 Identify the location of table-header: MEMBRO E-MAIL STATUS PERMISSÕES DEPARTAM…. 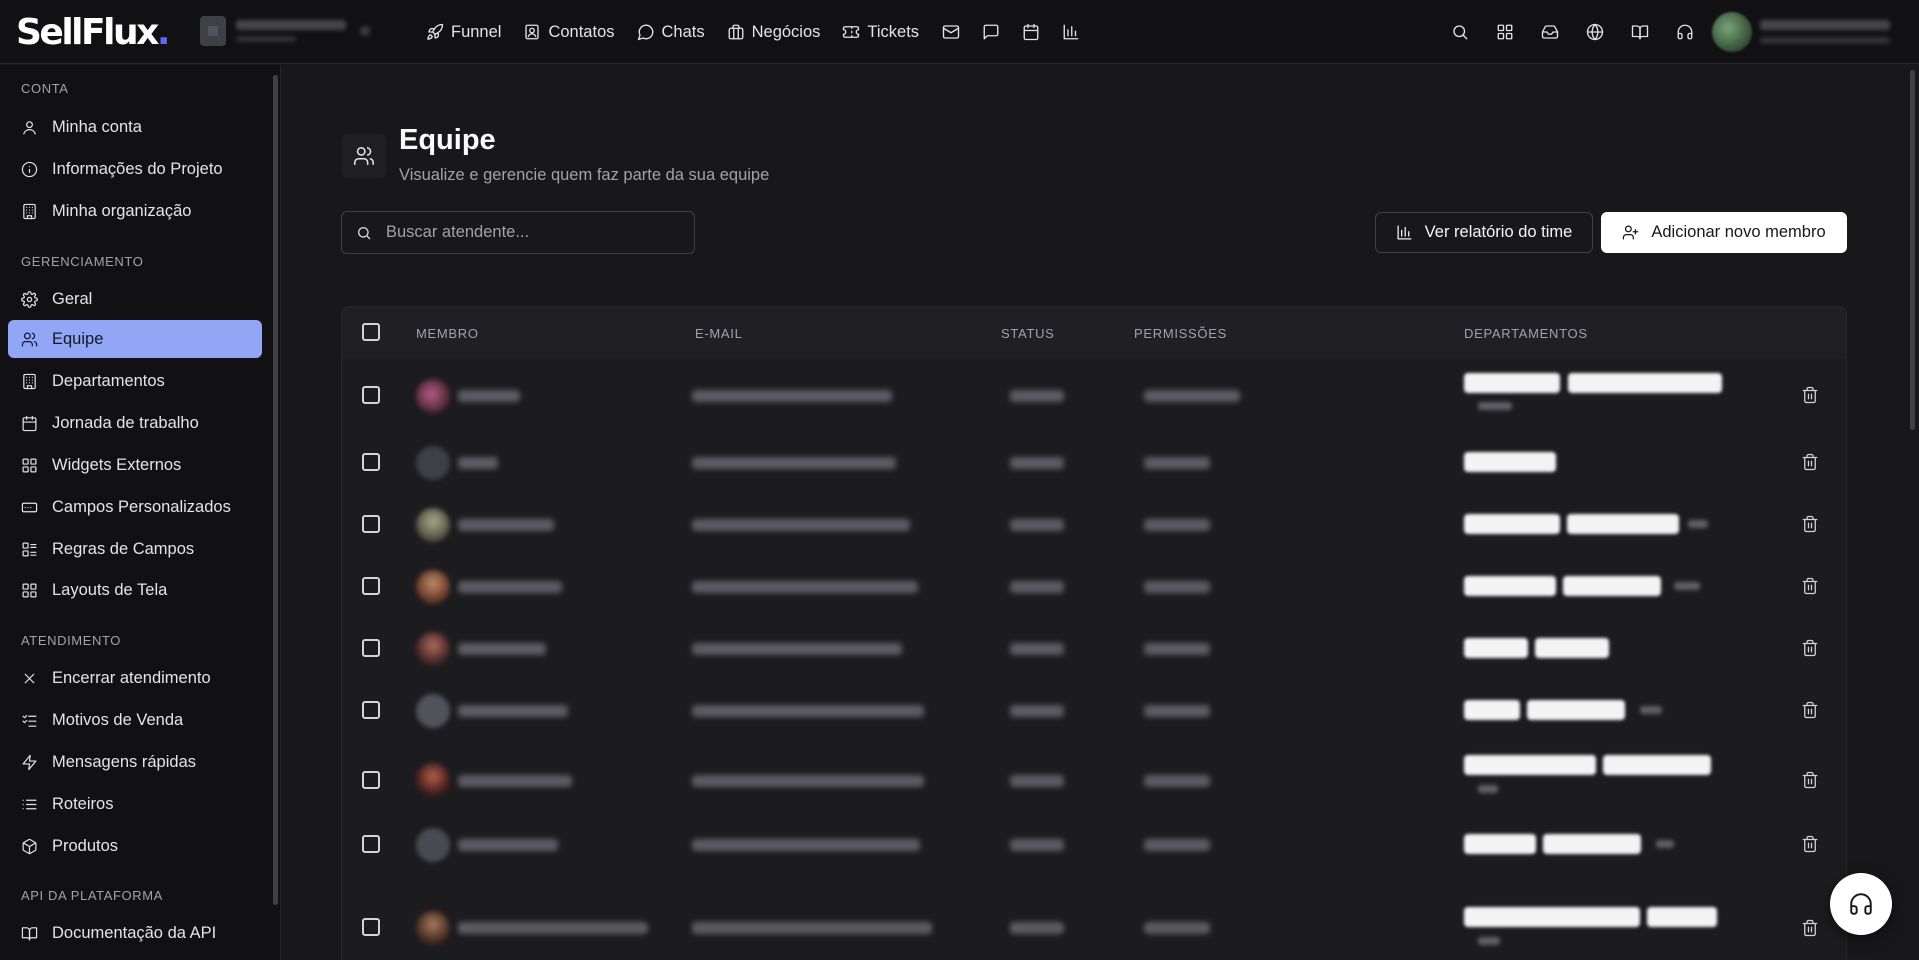
(1094, 333).